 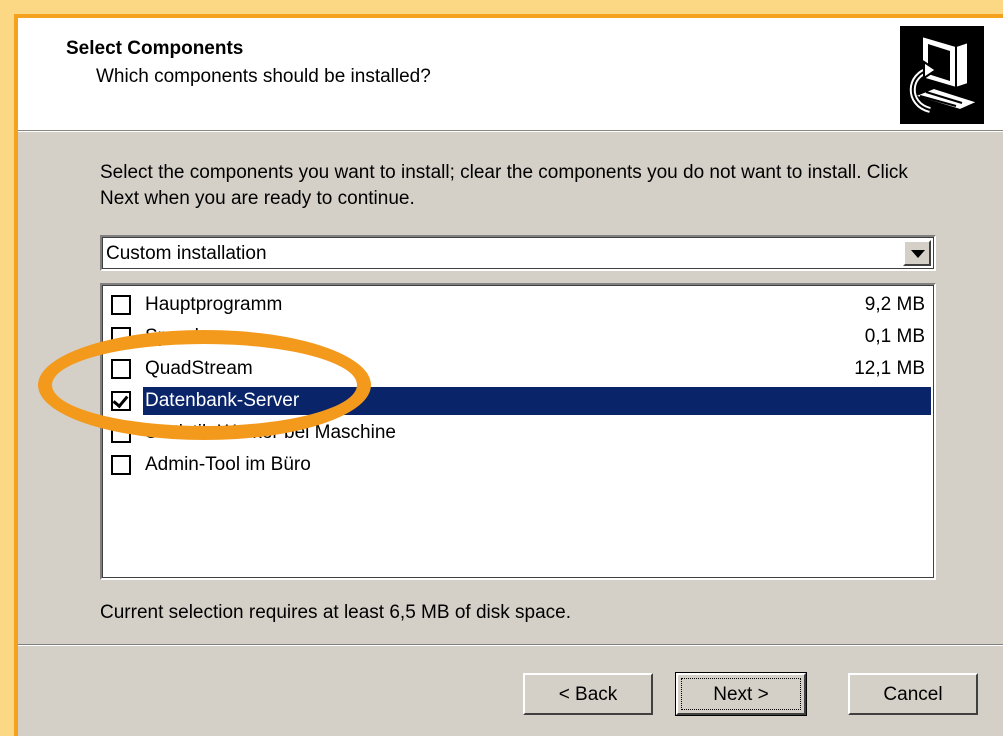 I want to click on button-separator, so click(x=510, y=645).